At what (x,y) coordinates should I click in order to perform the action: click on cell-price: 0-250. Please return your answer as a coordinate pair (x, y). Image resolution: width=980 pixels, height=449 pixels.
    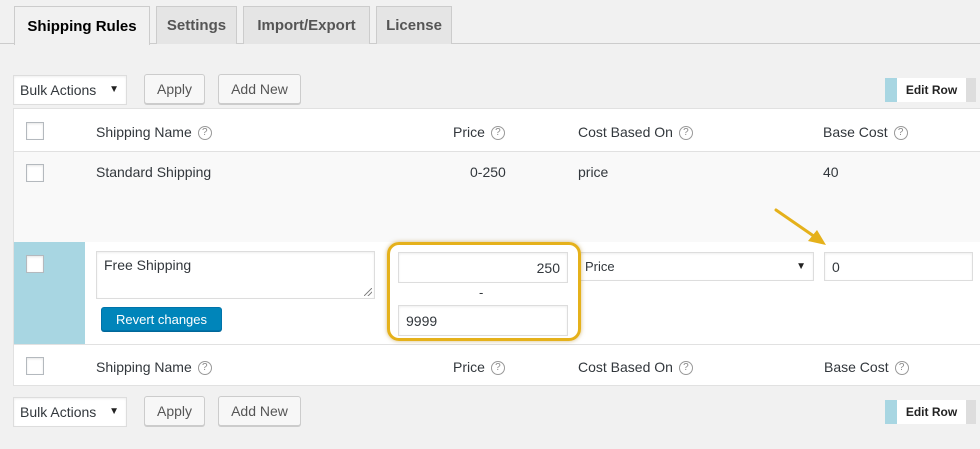
    Looking at the image, I should click on (488, 172).